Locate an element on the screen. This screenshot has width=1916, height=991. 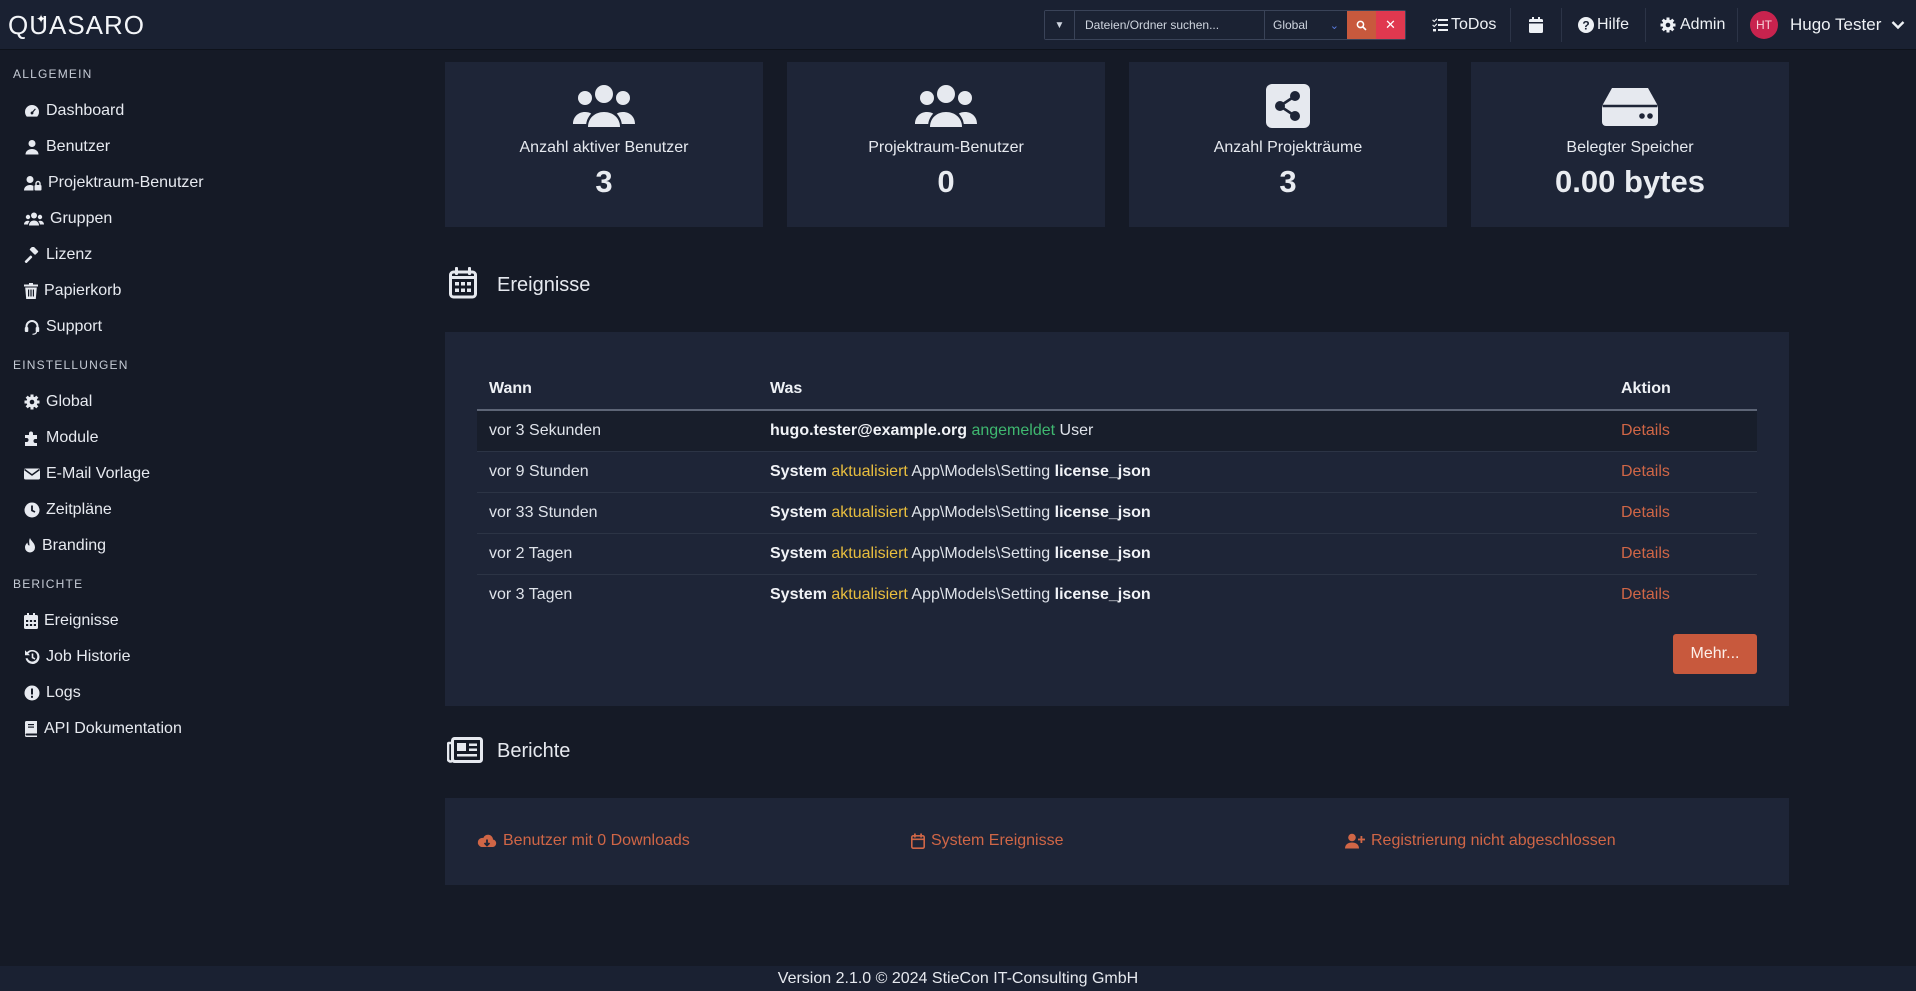
report-link-system-events: System Ereignisse is located at coordinates (987, 841).